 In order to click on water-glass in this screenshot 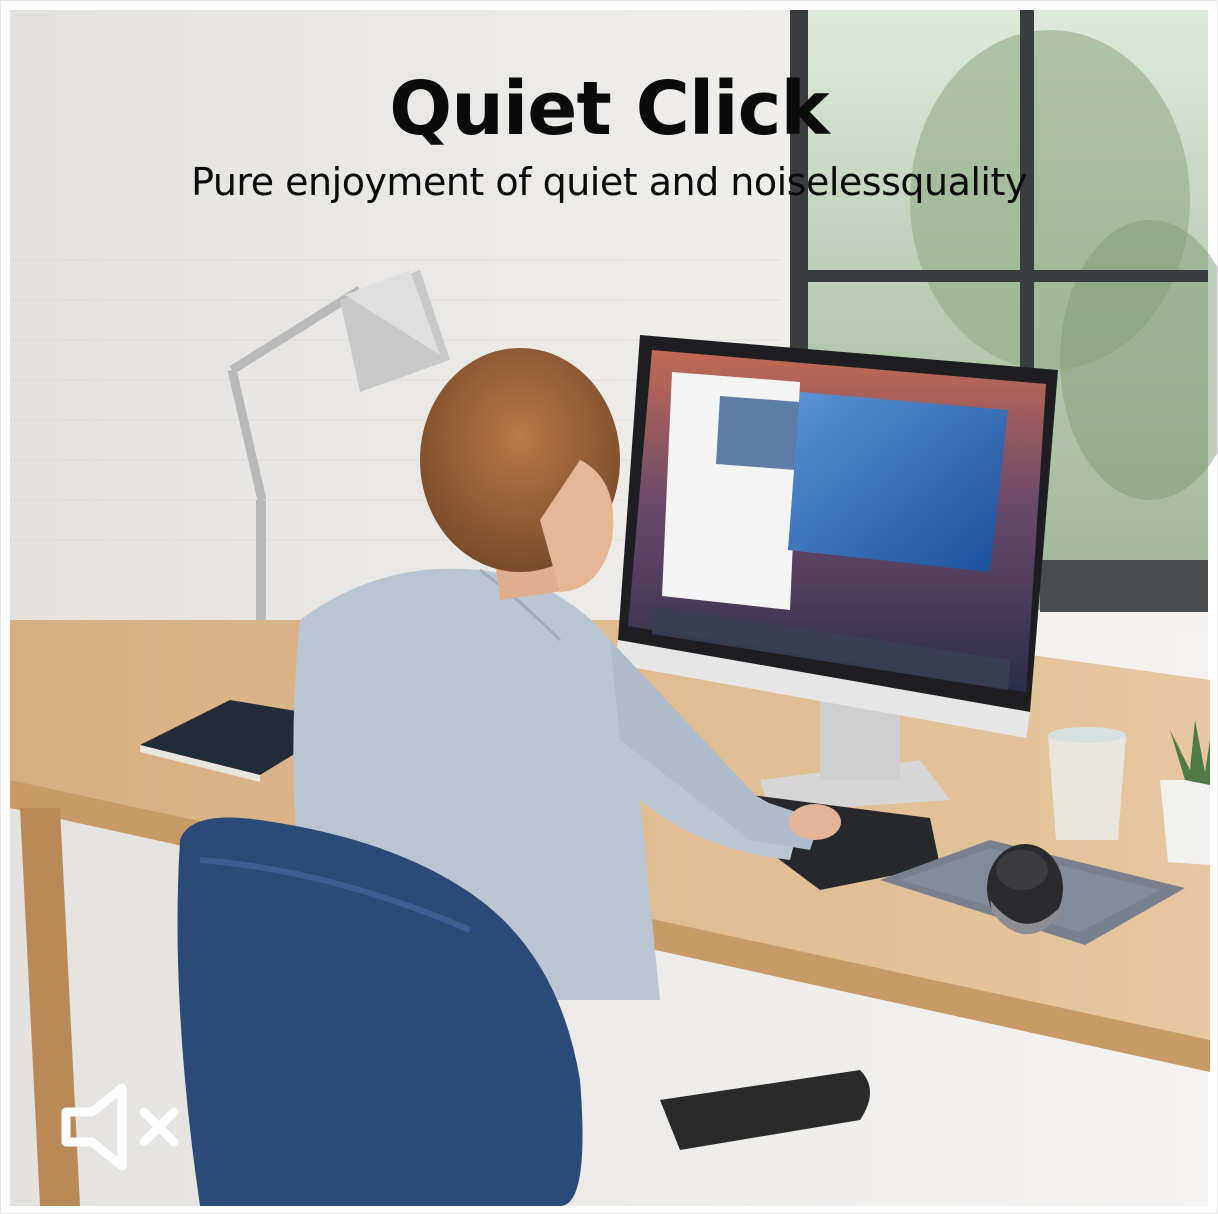, I will do `click(1087, 783)`.